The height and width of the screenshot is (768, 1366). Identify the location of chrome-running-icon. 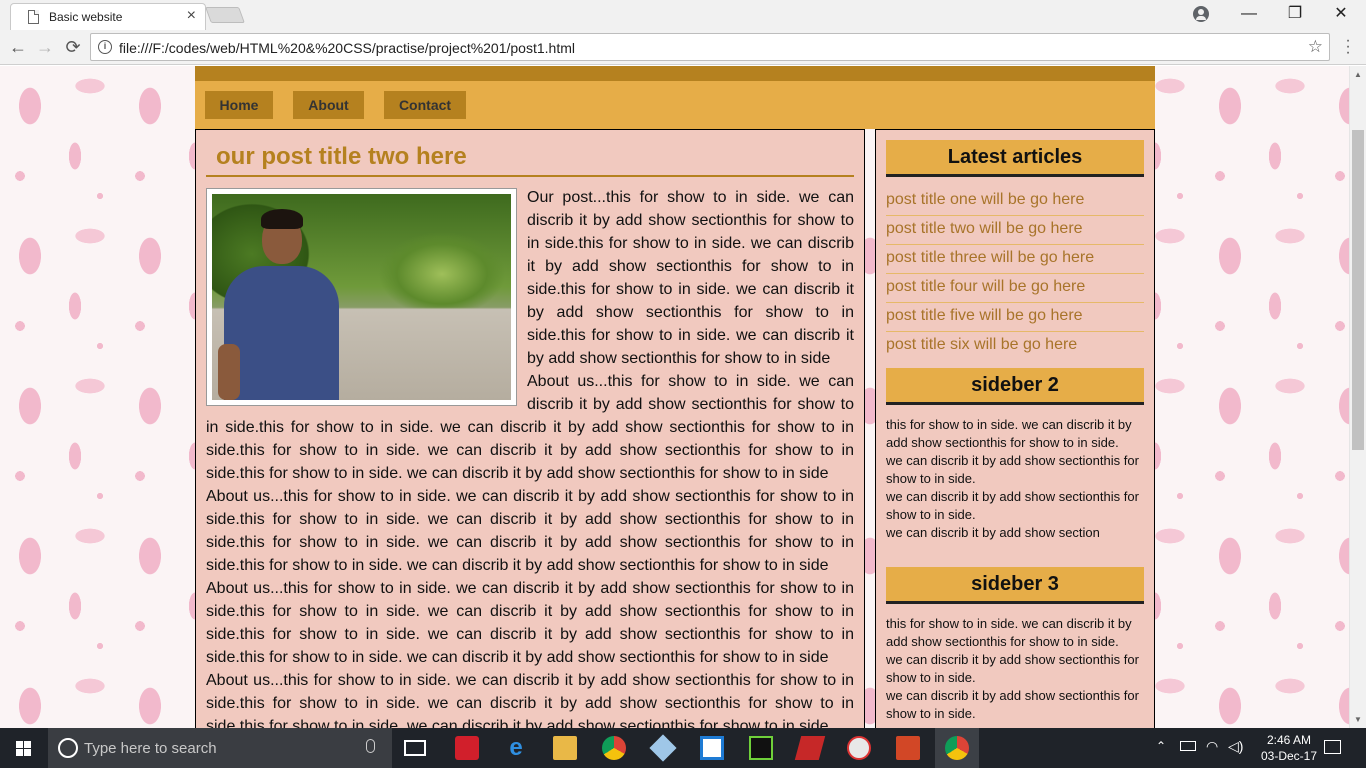
(957, 748).